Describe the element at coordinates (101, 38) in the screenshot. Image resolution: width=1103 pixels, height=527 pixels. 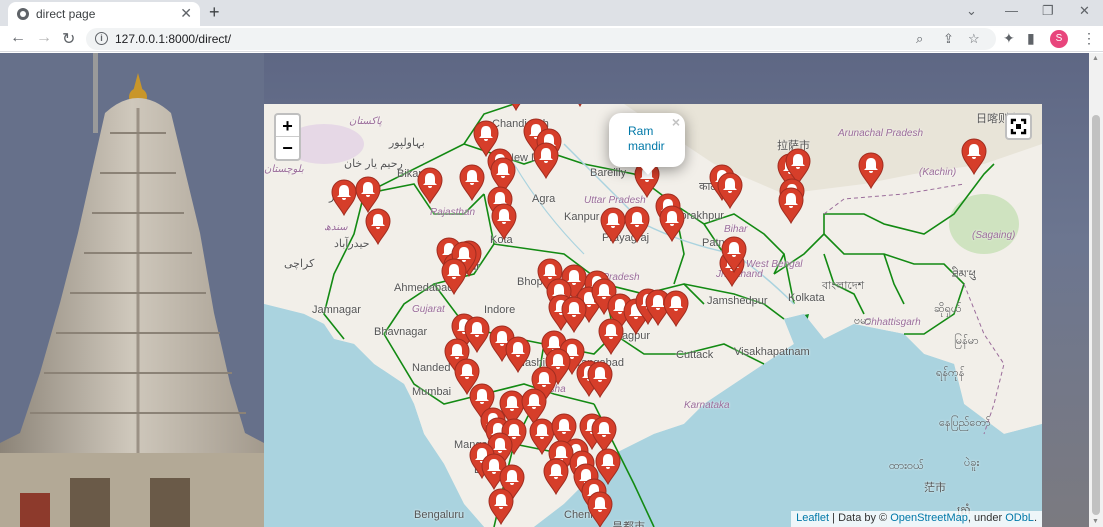
I see `site-info-icon: i` at that location.